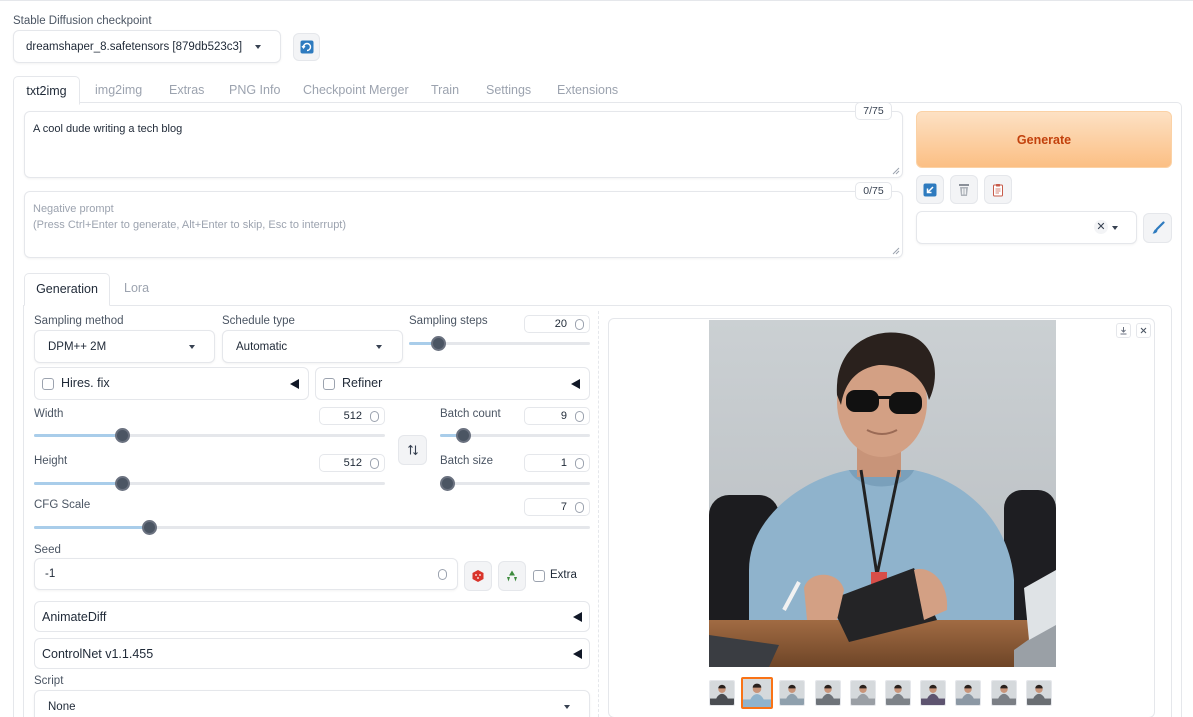 The width and height of the screenshot is (1193, 717). I want to click on refiner-checkbox, so click(329, 384).